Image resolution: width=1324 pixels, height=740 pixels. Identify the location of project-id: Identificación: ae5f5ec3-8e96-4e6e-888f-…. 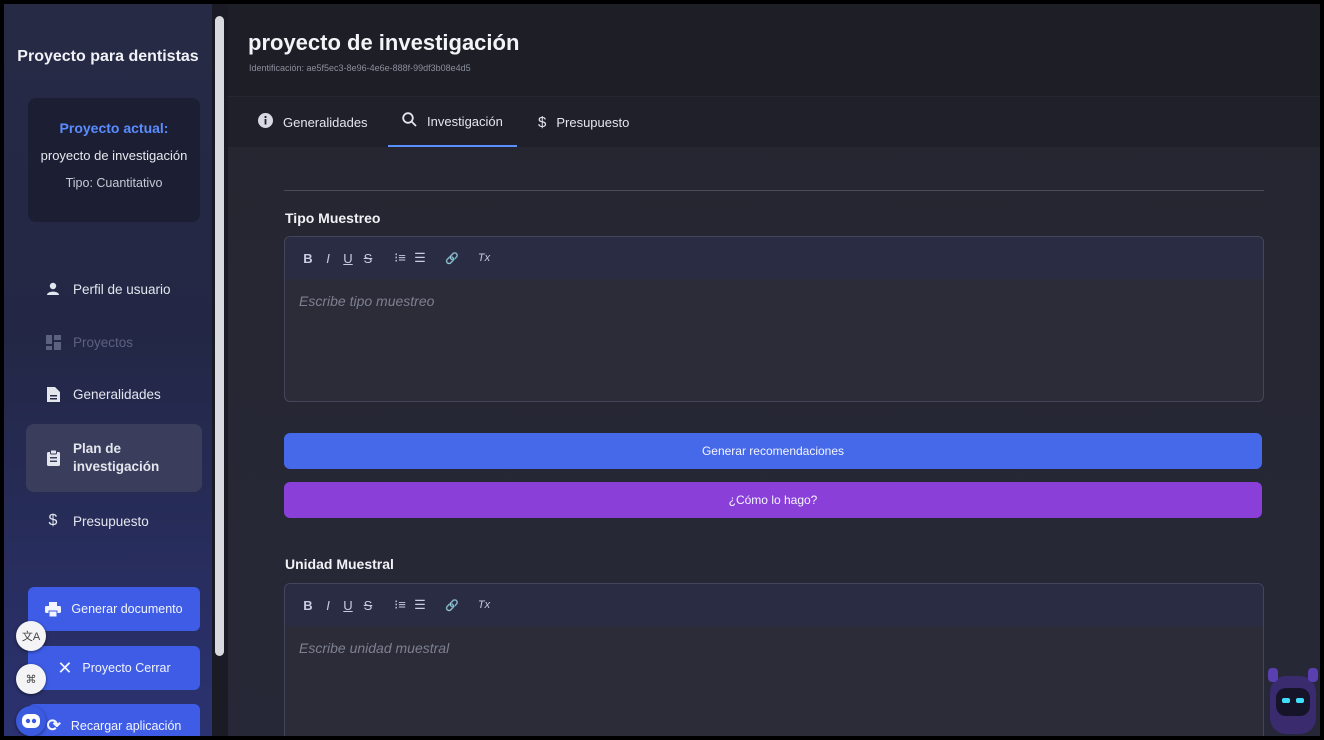
(360, 68).